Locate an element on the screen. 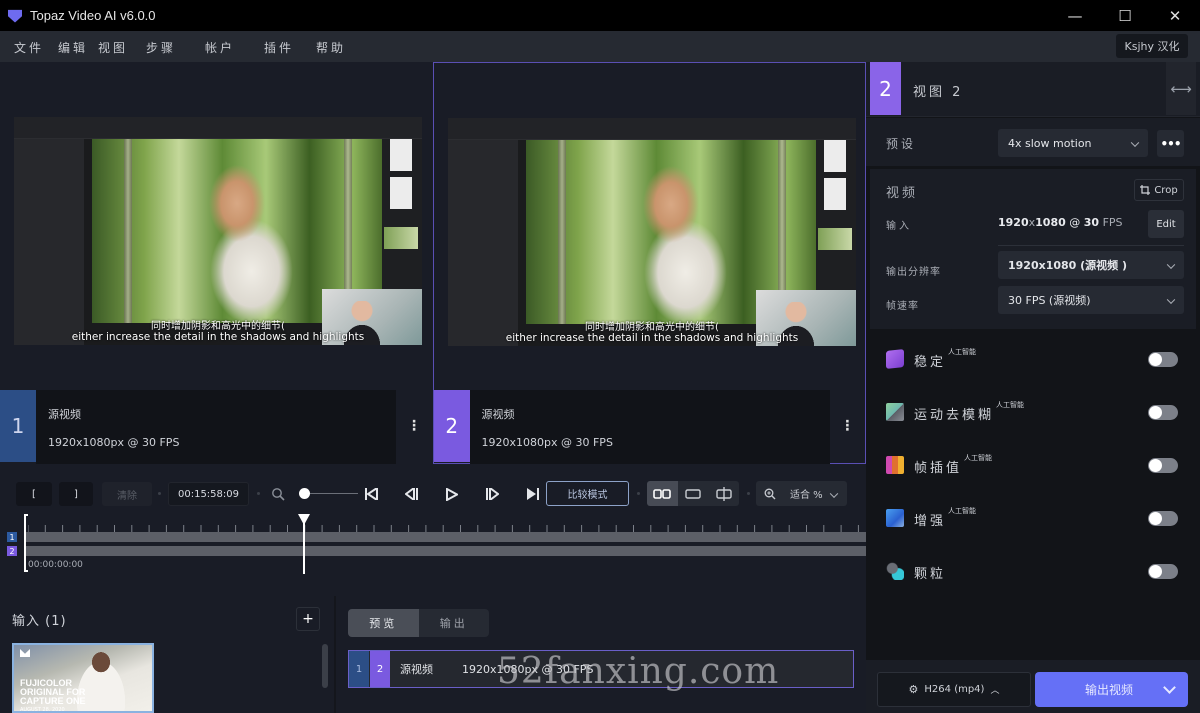  skip-to-end-icon is located at coordinates (533, 494).